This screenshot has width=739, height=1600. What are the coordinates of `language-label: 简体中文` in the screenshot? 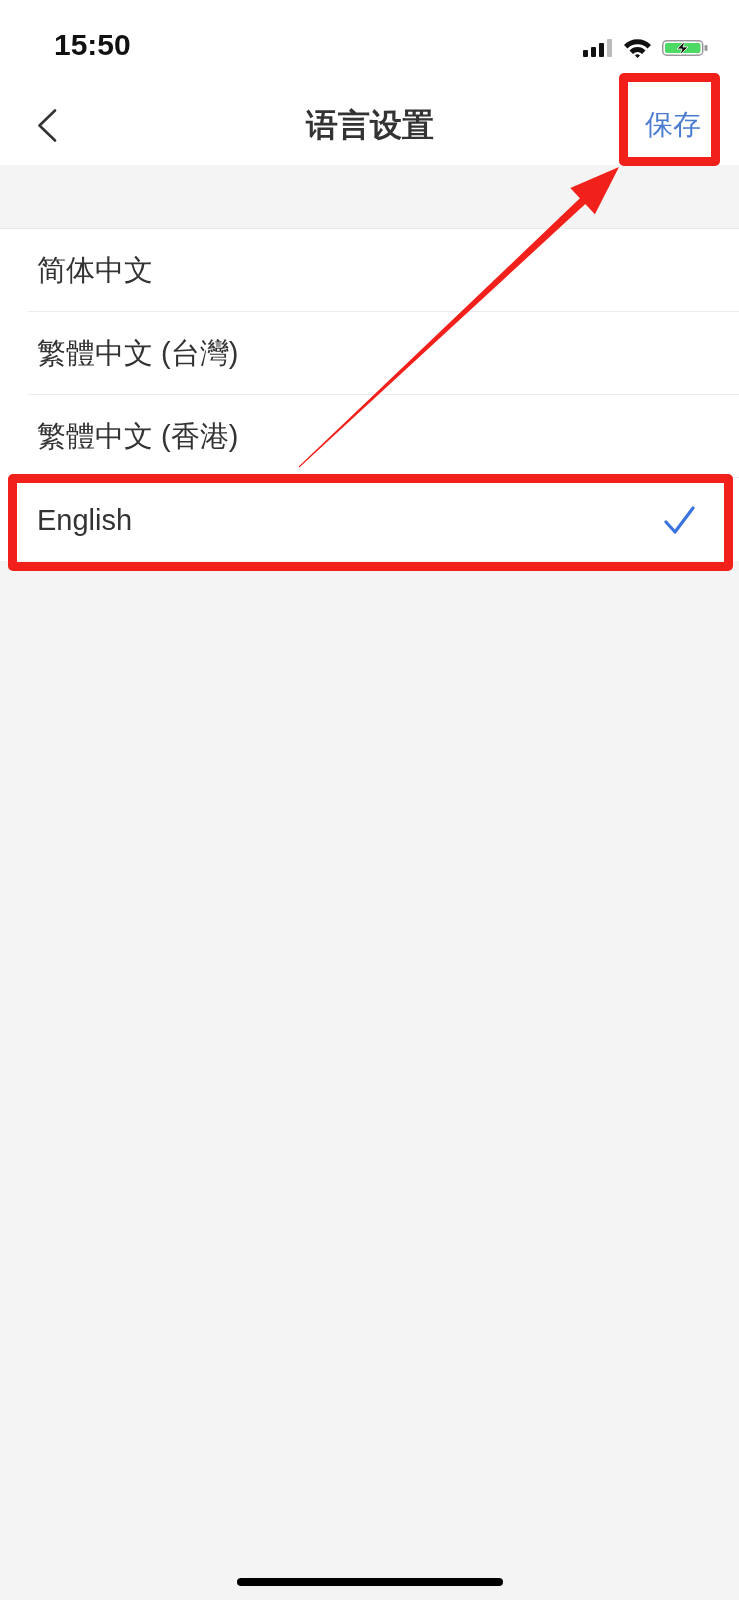 It's located at (95, 270).